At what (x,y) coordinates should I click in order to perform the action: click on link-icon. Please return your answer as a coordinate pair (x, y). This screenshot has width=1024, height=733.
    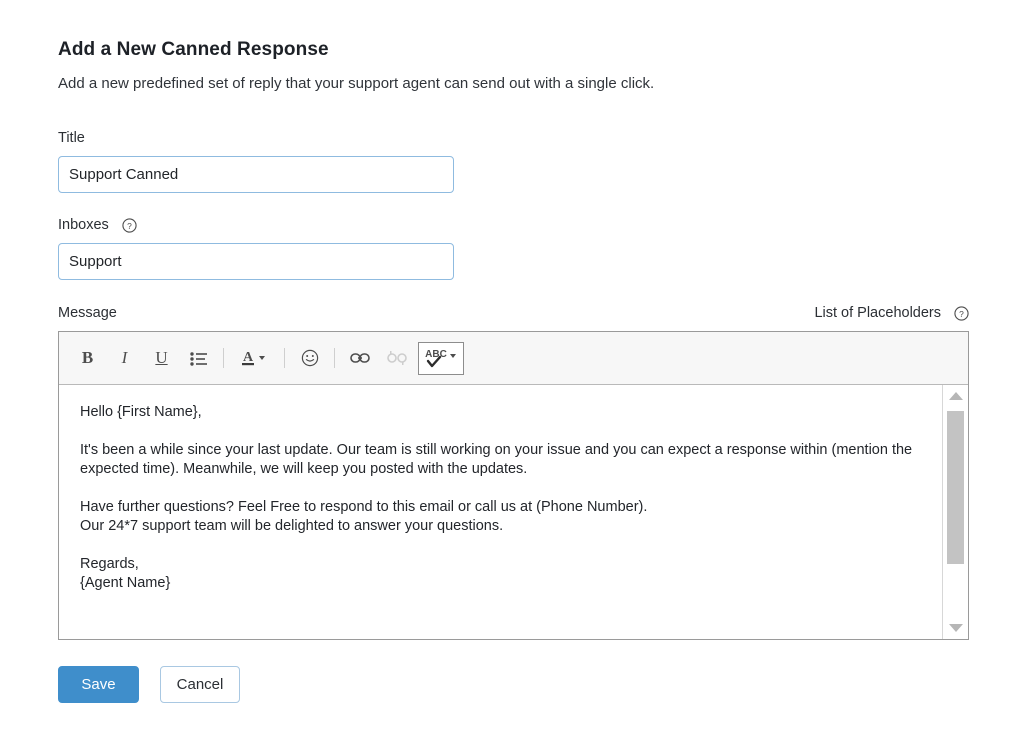
    Looking at the image, I should click on (359, 358).